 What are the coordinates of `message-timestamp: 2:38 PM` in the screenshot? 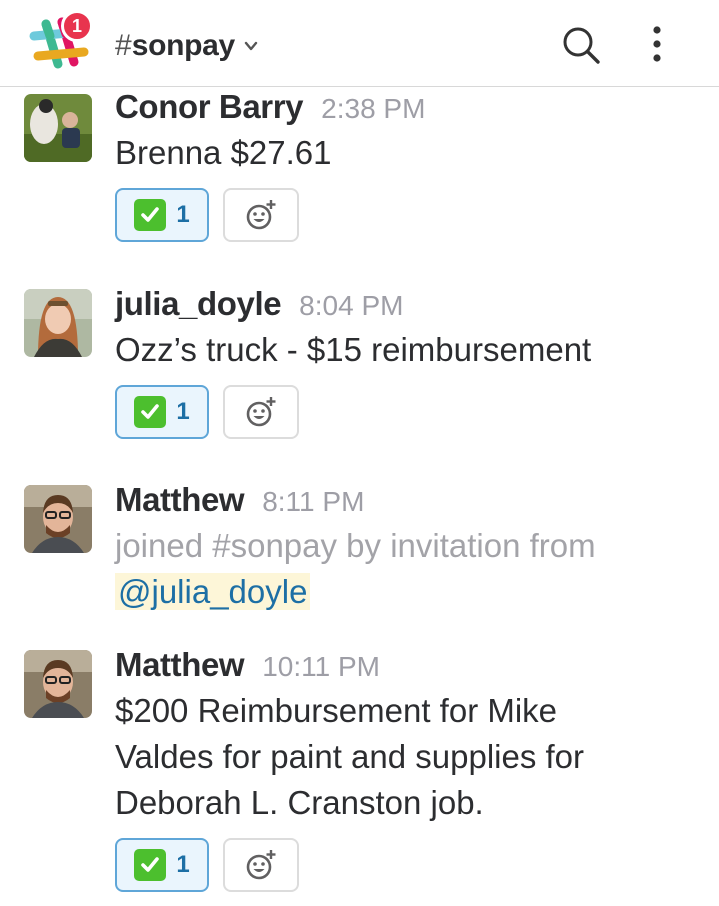 It's located at (373, 108).